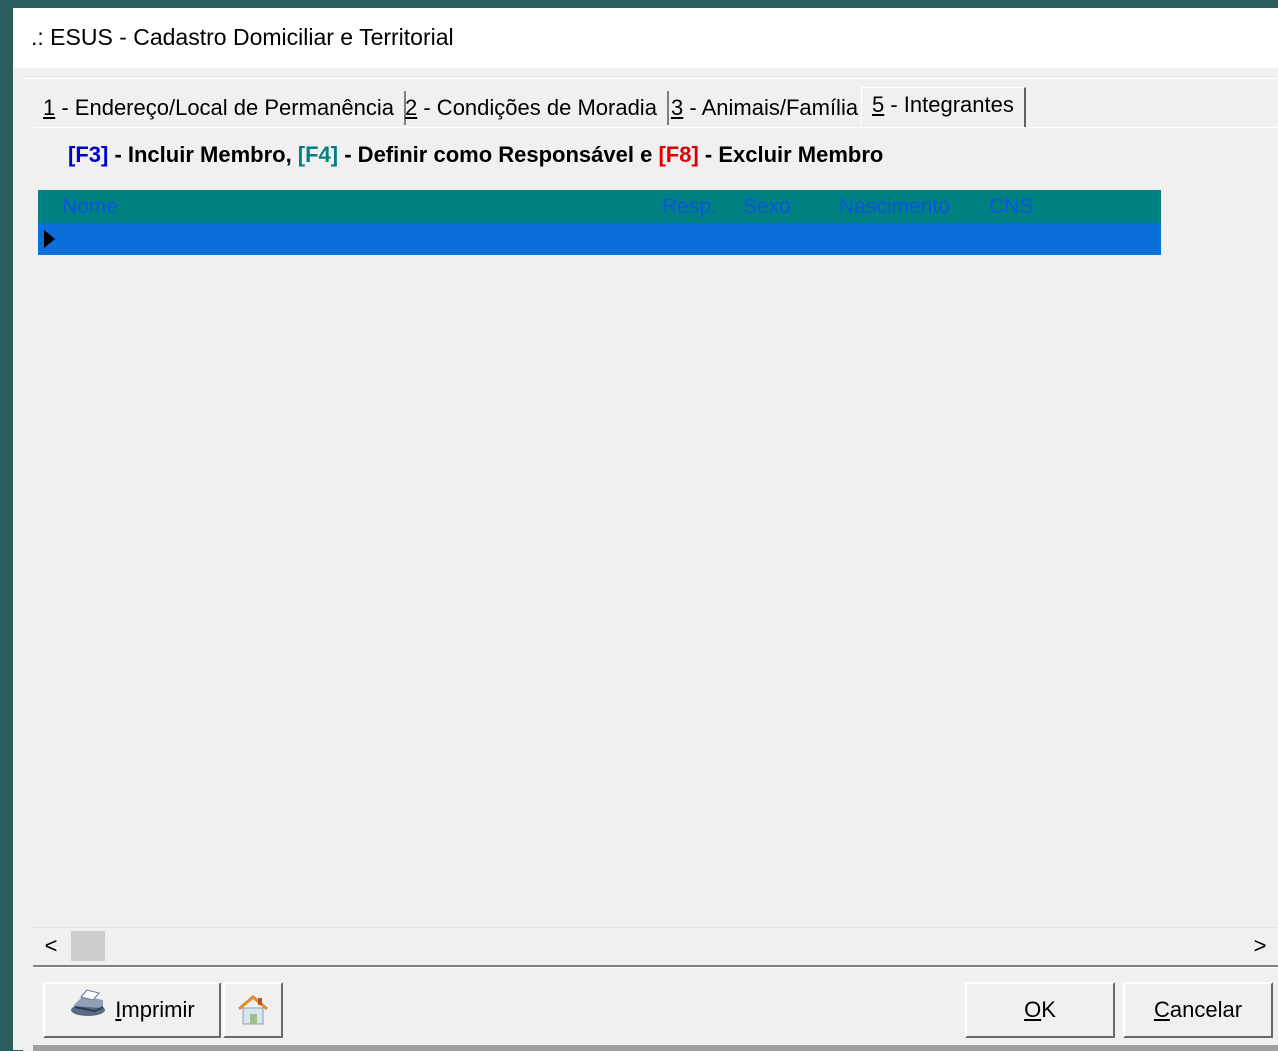 This screenshot has width=1278, height=1051. Describe the element at coordinates (1011, 207) in the screenshot. I see `column-cns: CNS` at that location.